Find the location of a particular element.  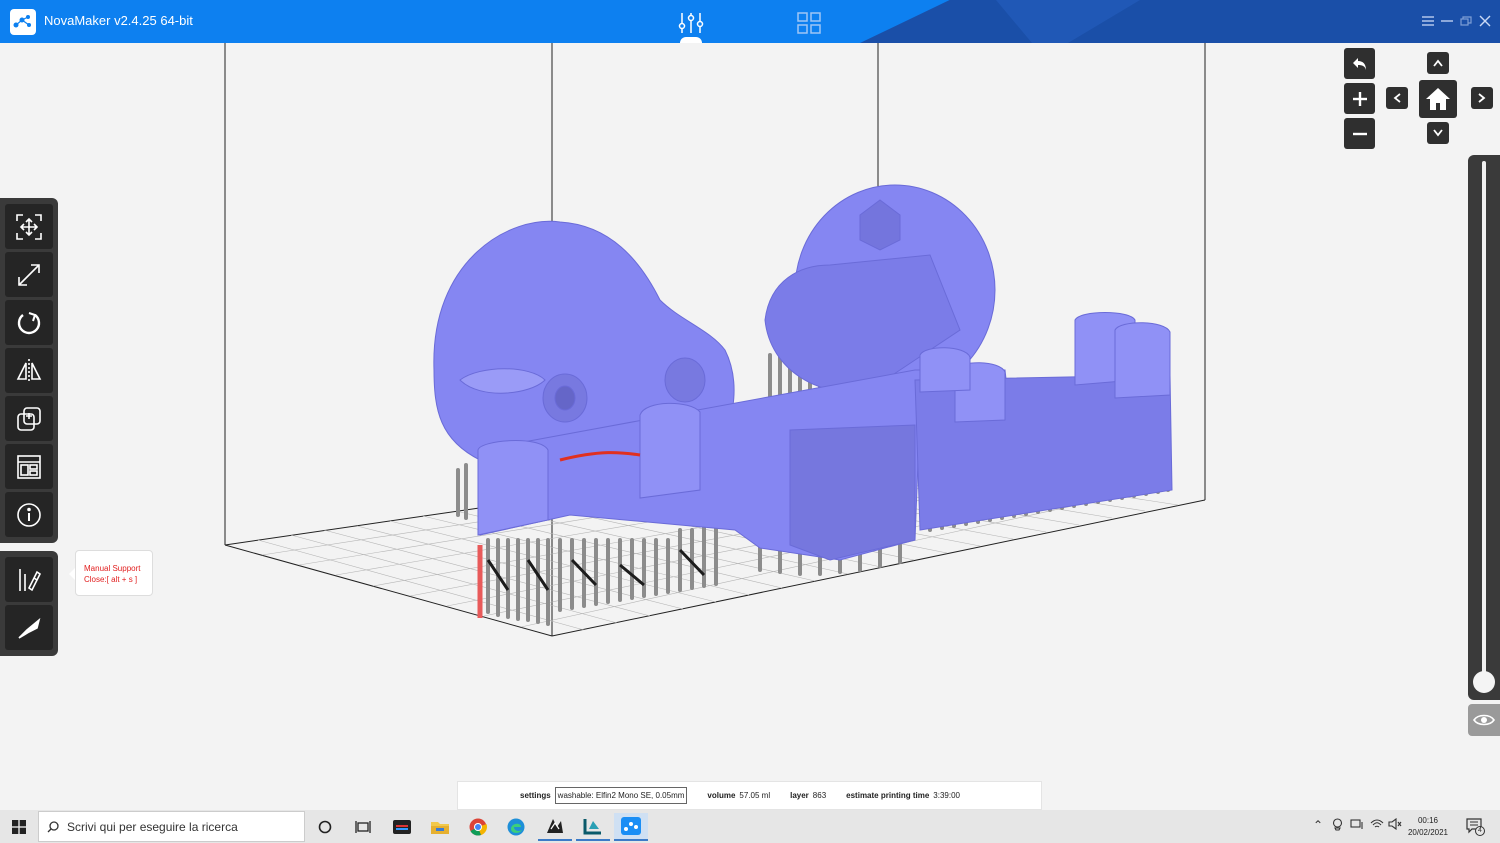

task-view-icon is located at coordinates (363, 827).